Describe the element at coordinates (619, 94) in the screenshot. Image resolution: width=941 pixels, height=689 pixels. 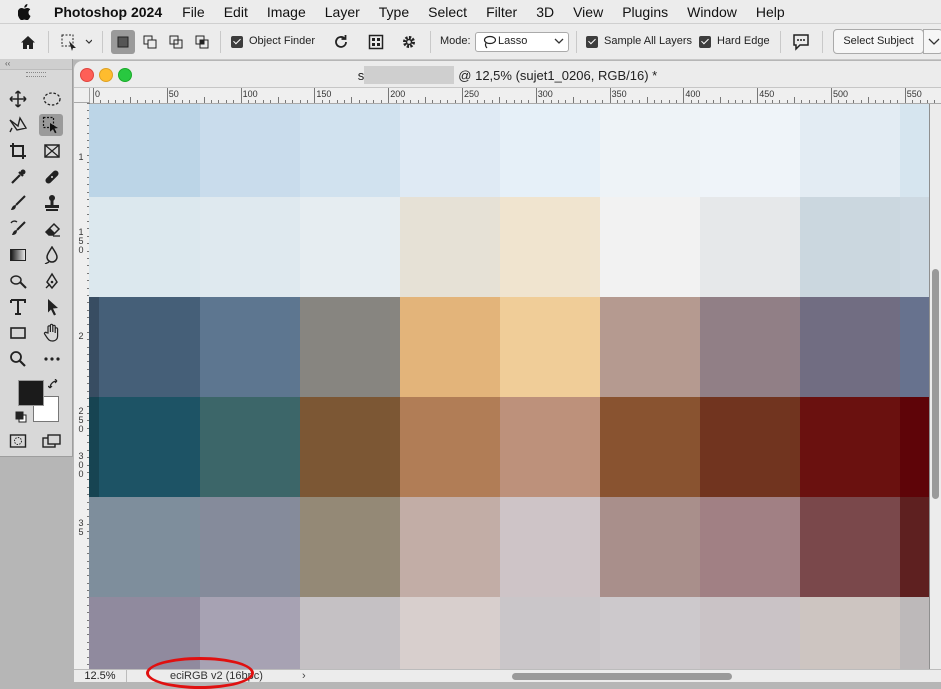
I see `ruler-label: 350` at that location.